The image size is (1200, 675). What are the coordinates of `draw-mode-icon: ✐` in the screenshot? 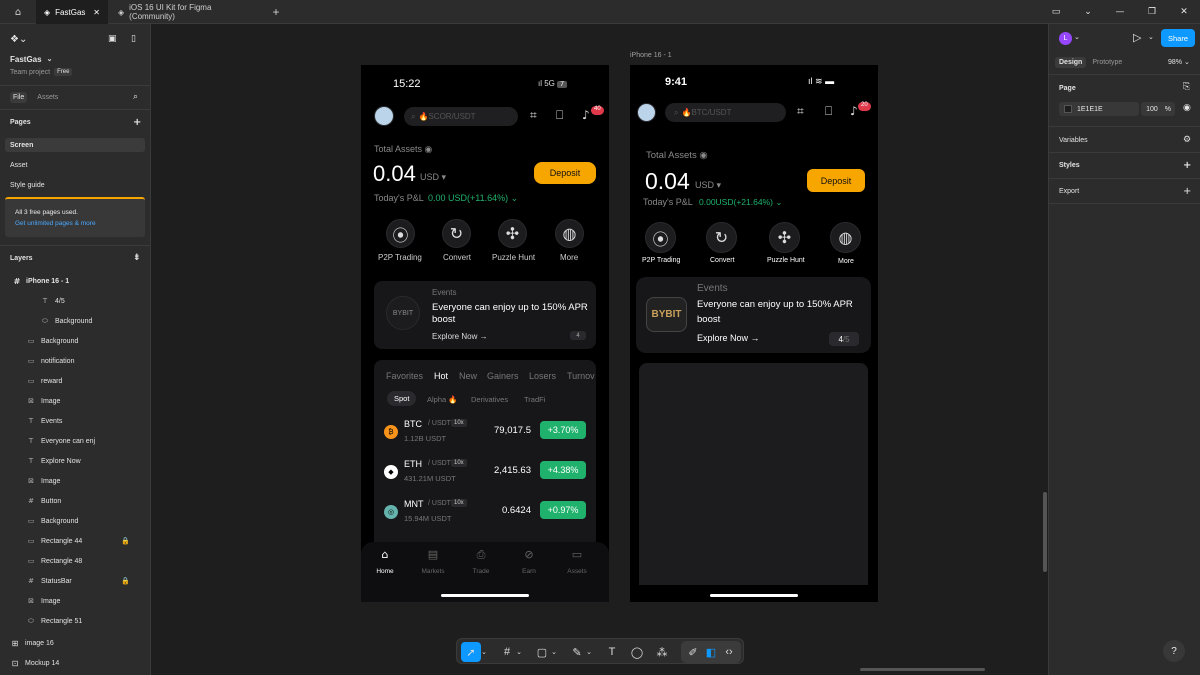 It's located at (693, 652).